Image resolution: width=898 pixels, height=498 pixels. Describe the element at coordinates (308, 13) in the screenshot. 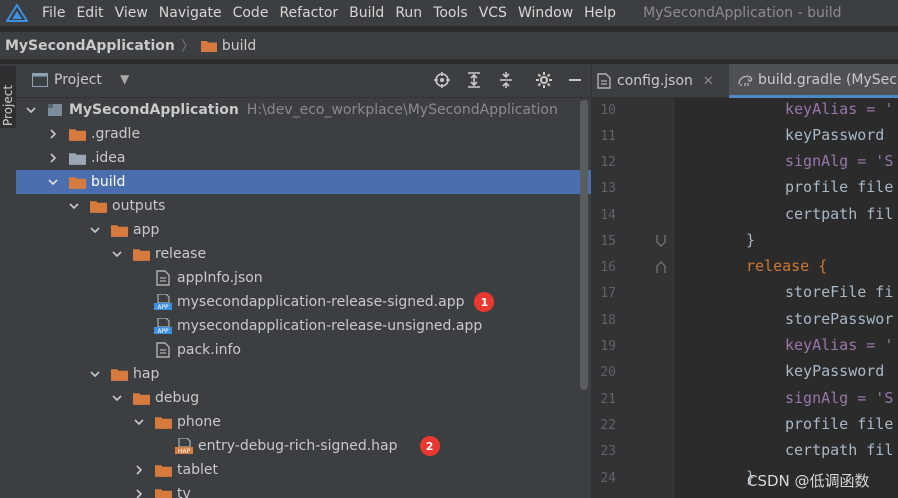

I see `menu-refactor: Refactor` at that location.